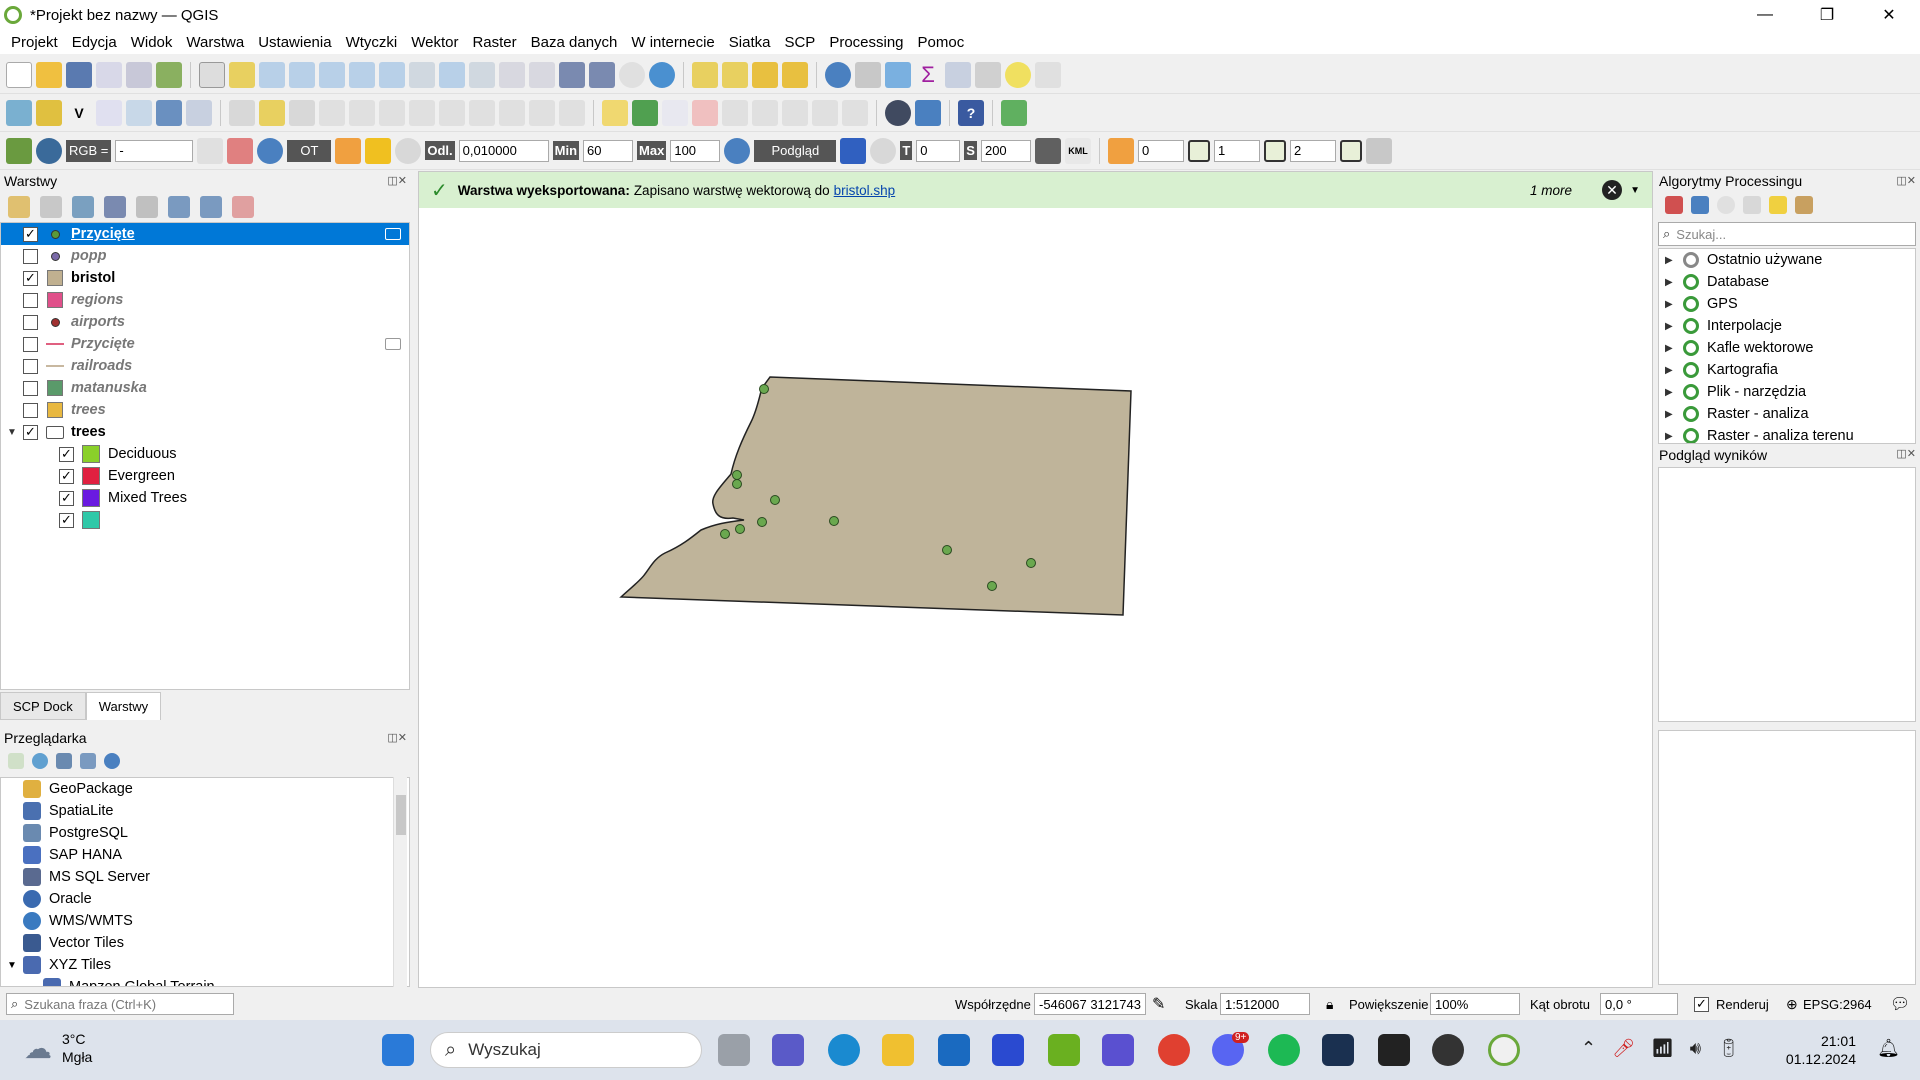  Describe the element at coordinates (632, 74) in the screenshot. I see `temporal-icon` at that location.